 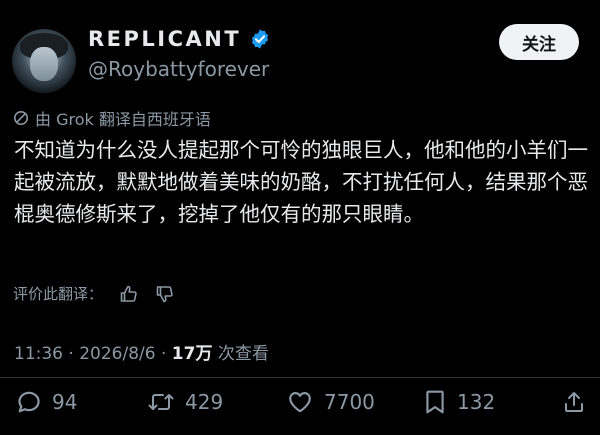 I want to click on retweet-count: 429, so click(x=204, y=402).